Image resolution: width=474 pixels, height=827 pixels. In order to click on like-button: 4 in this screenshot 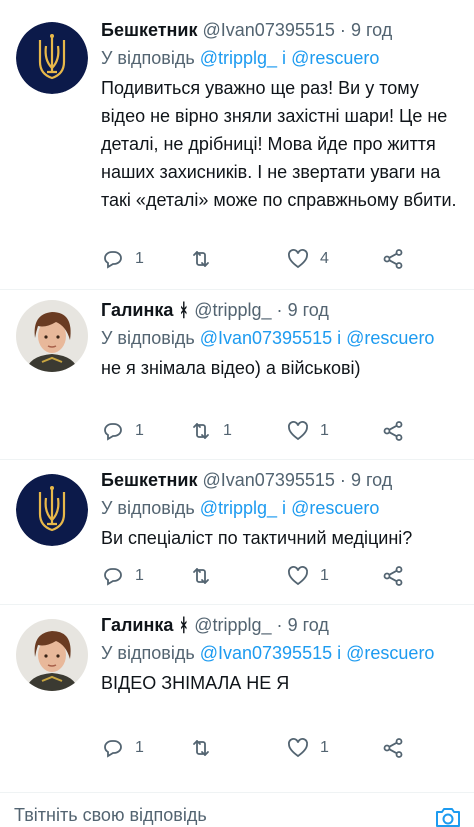, I will do `click(310, 259)`.